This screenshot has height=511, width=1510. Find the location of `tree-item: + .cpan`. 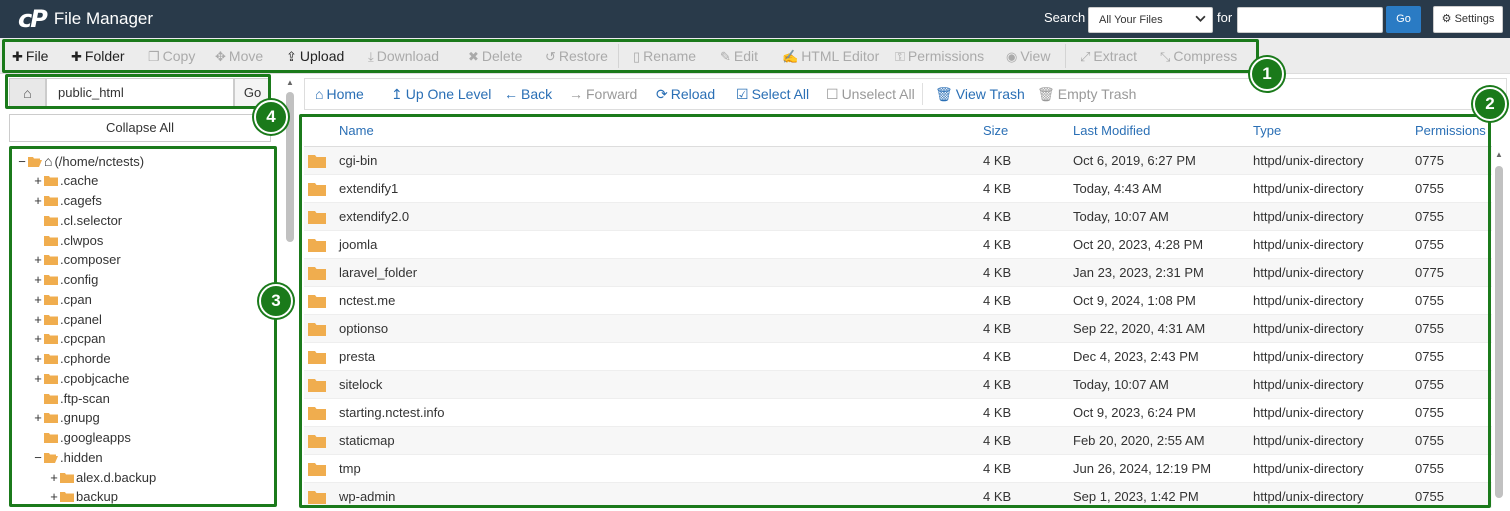

tree-item: + .cpan is located at coordinates (62, 299).